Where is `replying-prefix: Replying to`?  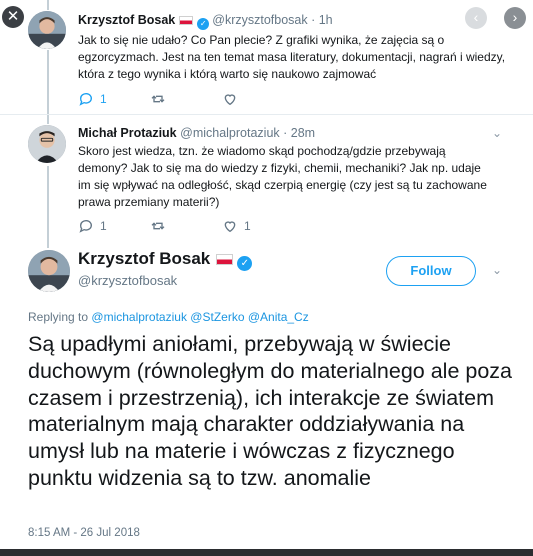 replying-prefix: Replying to is located at coordinates (58, 317).